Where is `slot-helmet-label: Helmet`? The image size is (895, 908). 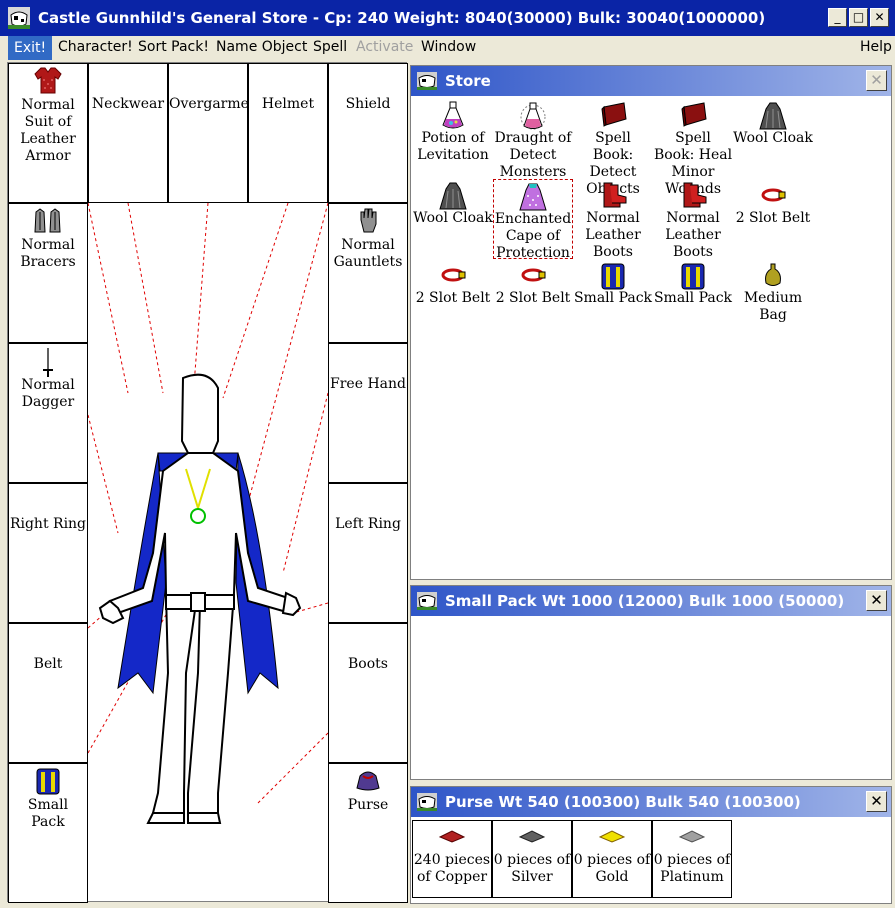
slot-helmet-label: Helmet is located at coordinates (288, 104).